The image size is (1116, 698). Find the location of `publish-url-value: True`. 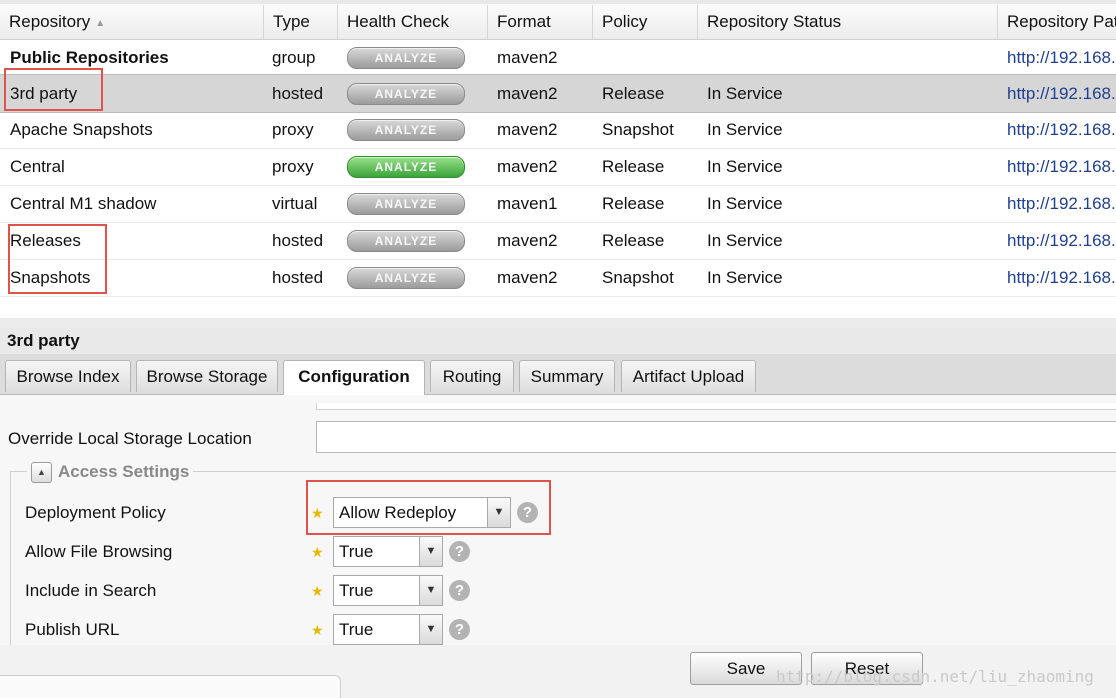

publish-url-value: True is located at coordinates (356, 629).